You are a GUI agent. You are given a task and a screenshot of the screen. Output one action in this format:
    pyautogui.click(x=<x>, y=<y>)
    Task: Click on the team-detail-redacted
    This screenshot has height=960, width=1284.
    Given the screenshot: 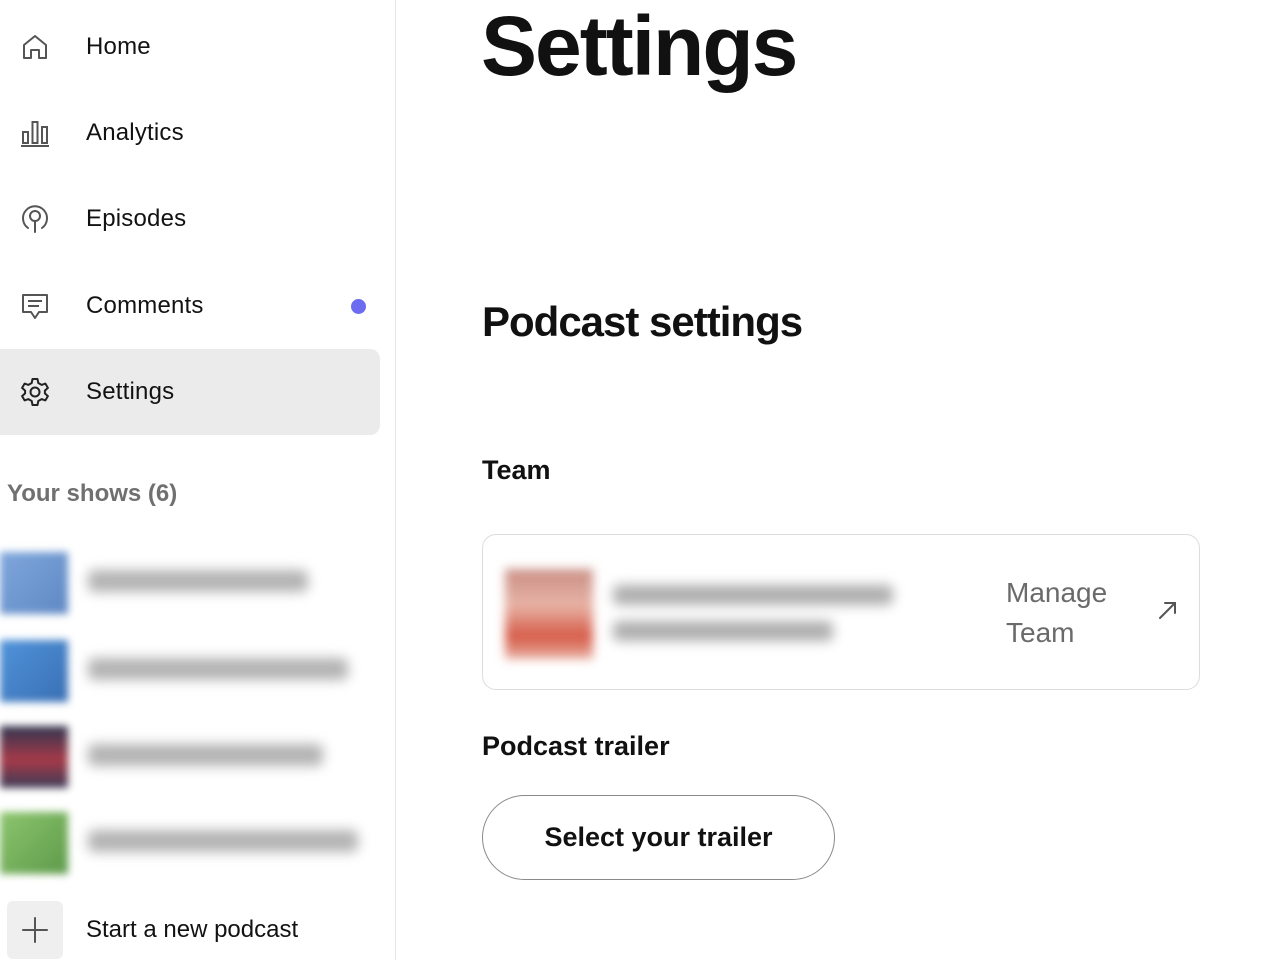 What is the action you would take?
    pyautogui.click(x=723, y=631)
    